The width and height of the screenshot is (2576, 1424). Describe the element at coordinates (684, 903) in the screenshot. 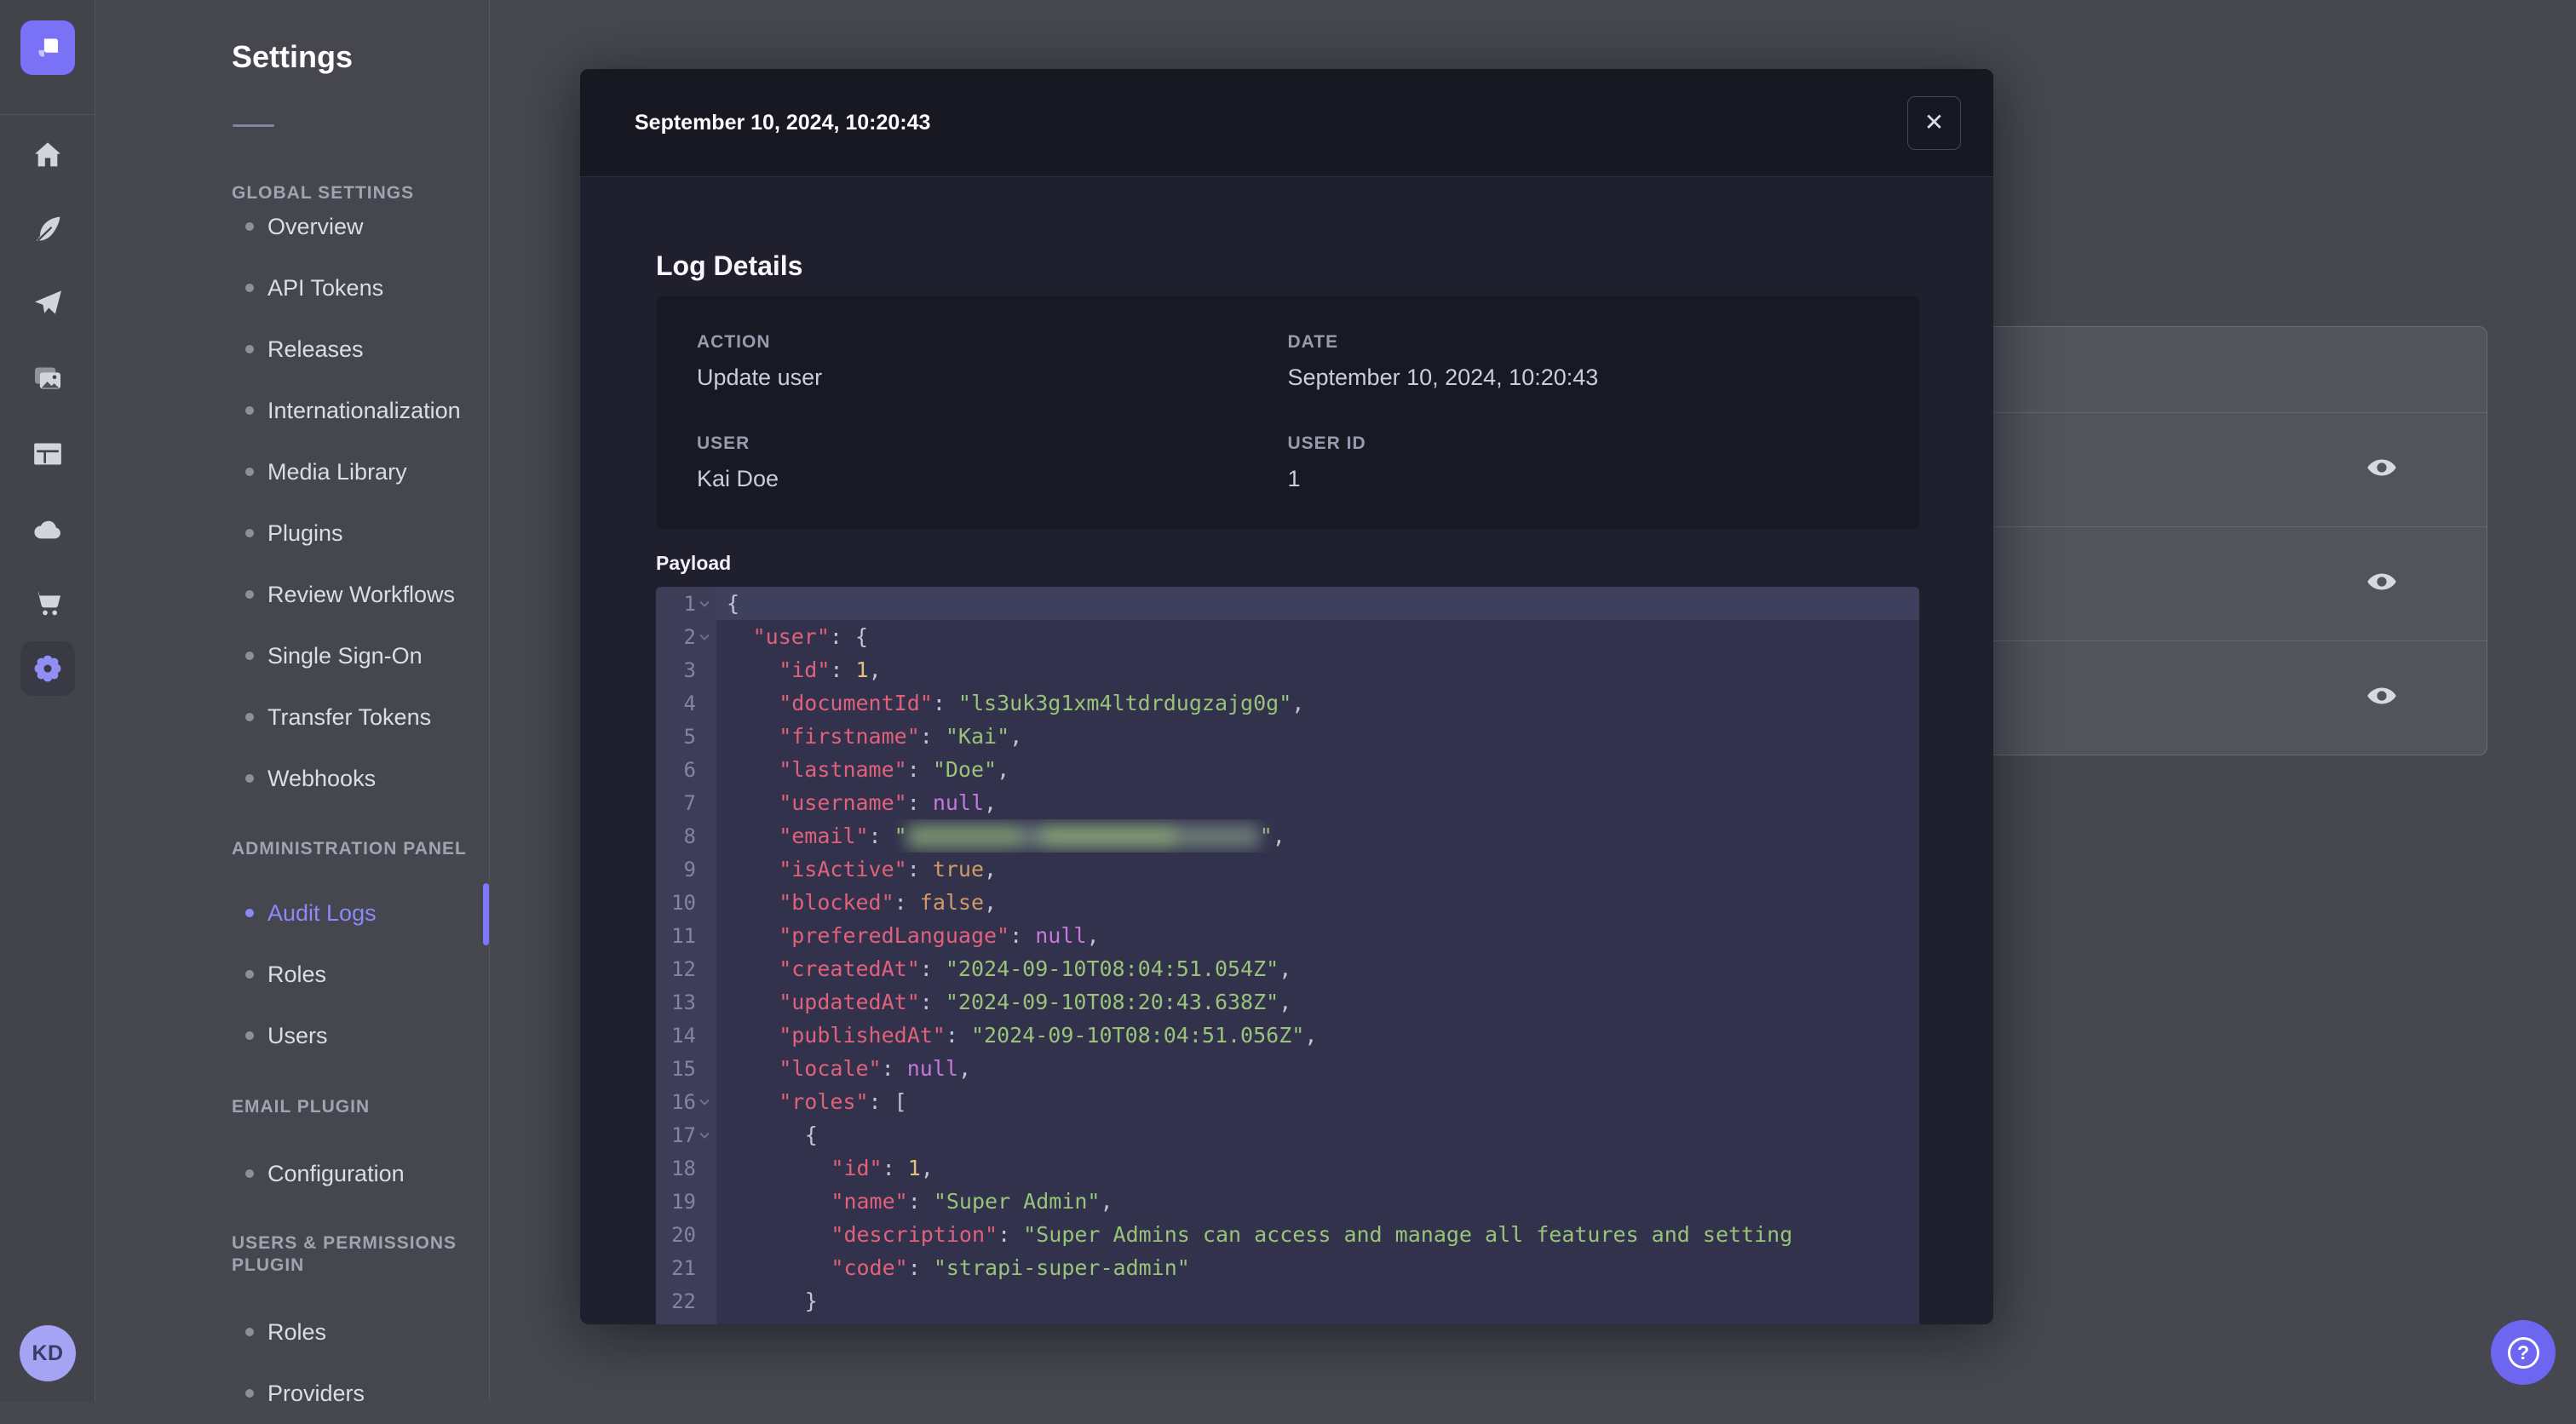

I see `line-number: 10` at that location.